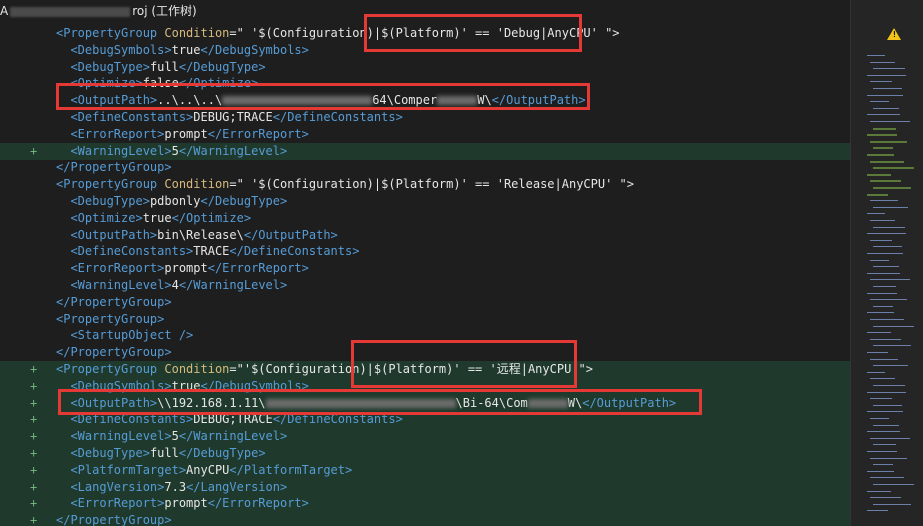  Describe the element at coordinates (425, 386) in the screenshot. I see `code-line: + <DebugSymbols>true</DebugSymbols>` at that location.